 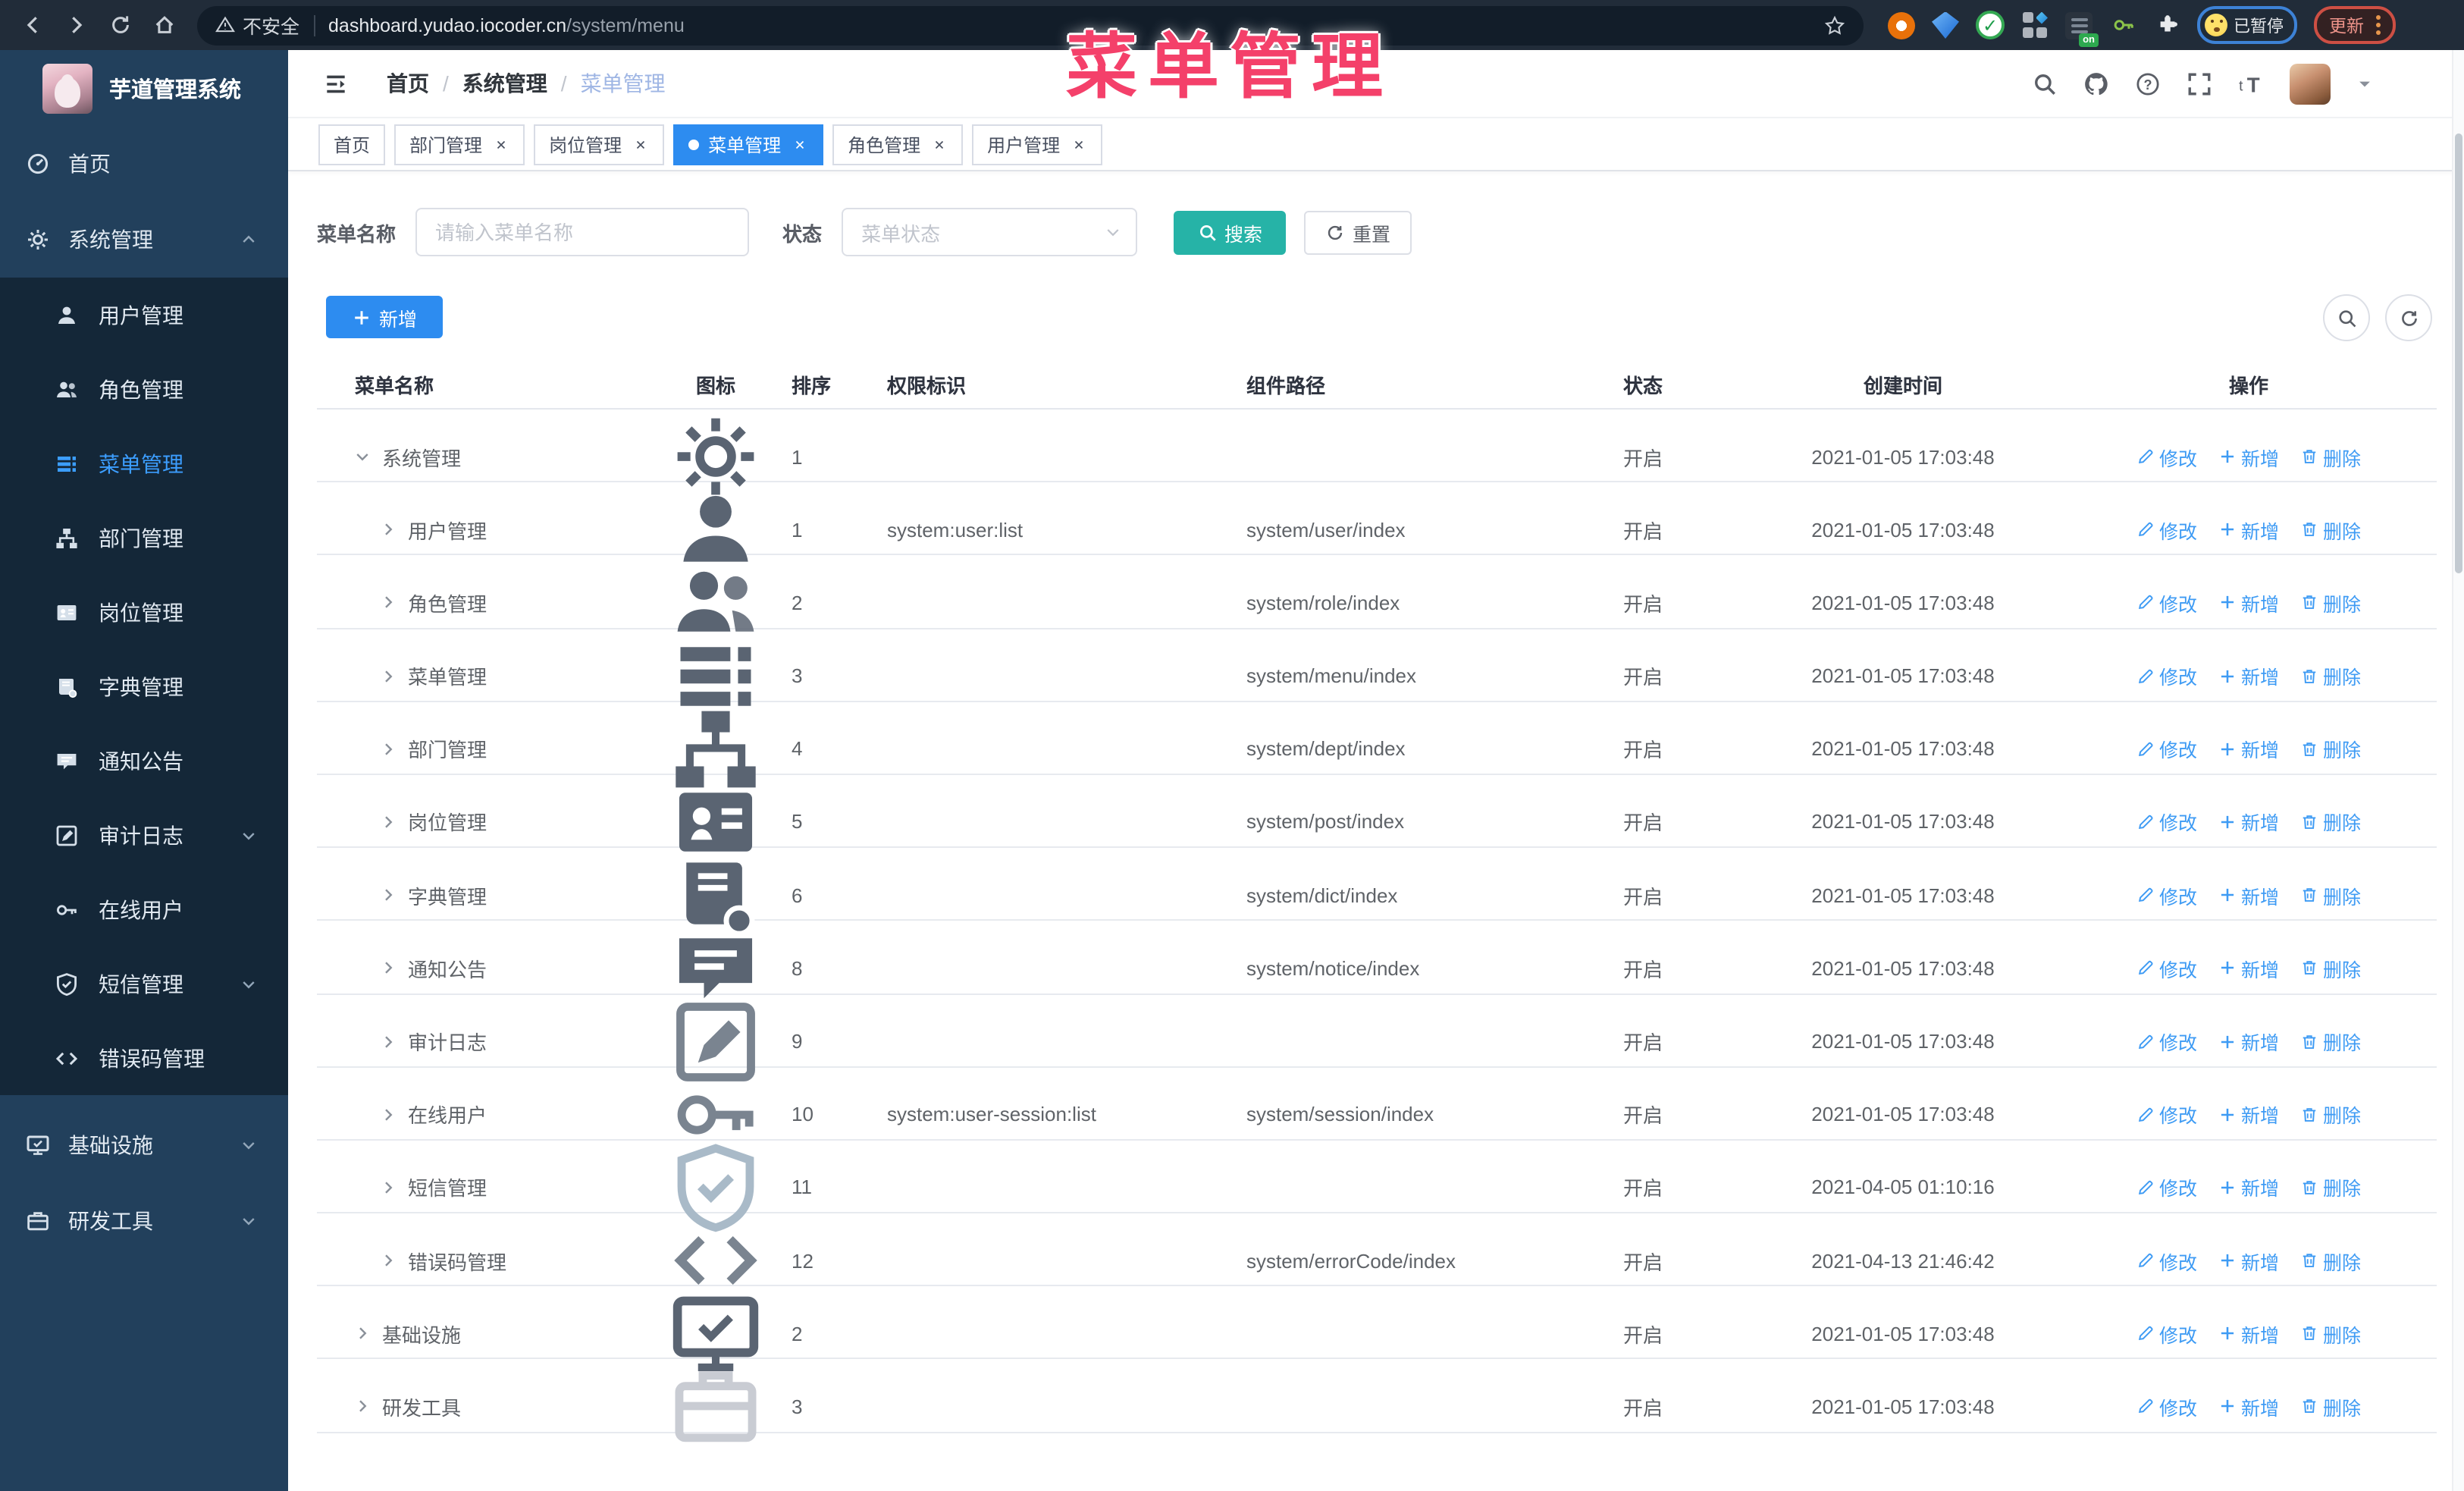 What do you see at coordinates (1358, 232) in the screenshot?
I see `reset-button: 重置` at bounding box center [1358, 232].